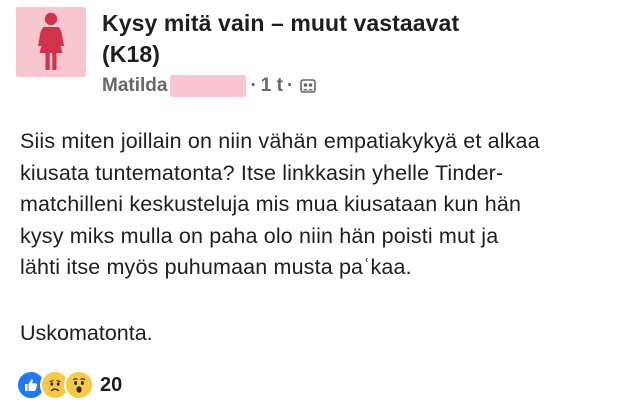 The width and height of the screenshot is (632, 406). What do you see at coordinates (79, 385) in the screenshot?
I see `wow-icon` at bounding box center [79, 385].